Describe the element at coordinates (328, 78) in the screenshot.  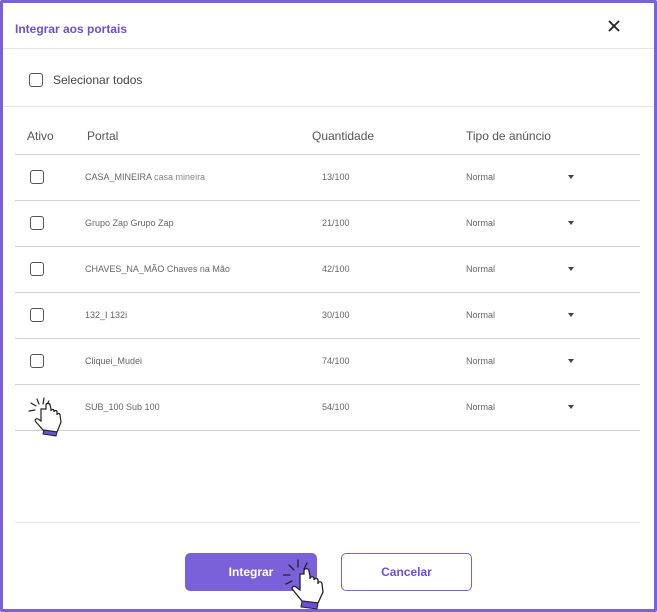
I see `select-all-row: Selecionar todos` at that location.